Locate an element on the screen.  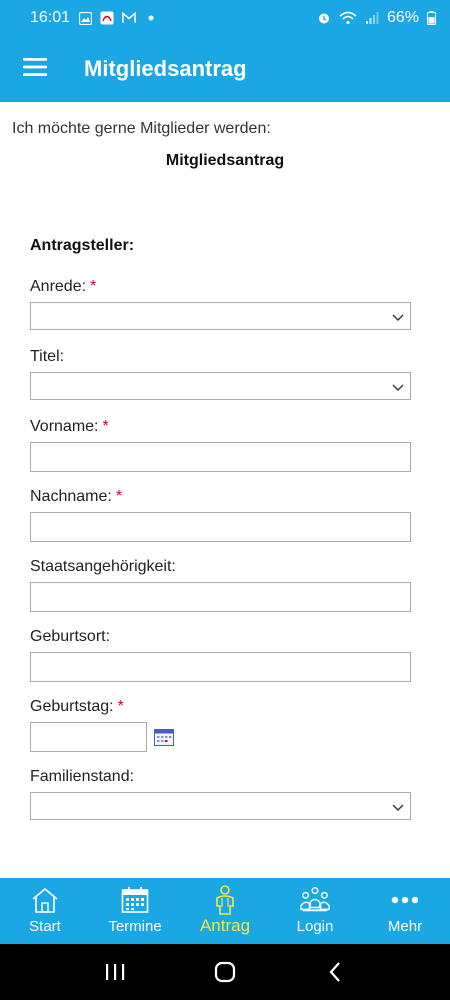
familienstand-label: Familienstand: is located at coordinates (82, 776).